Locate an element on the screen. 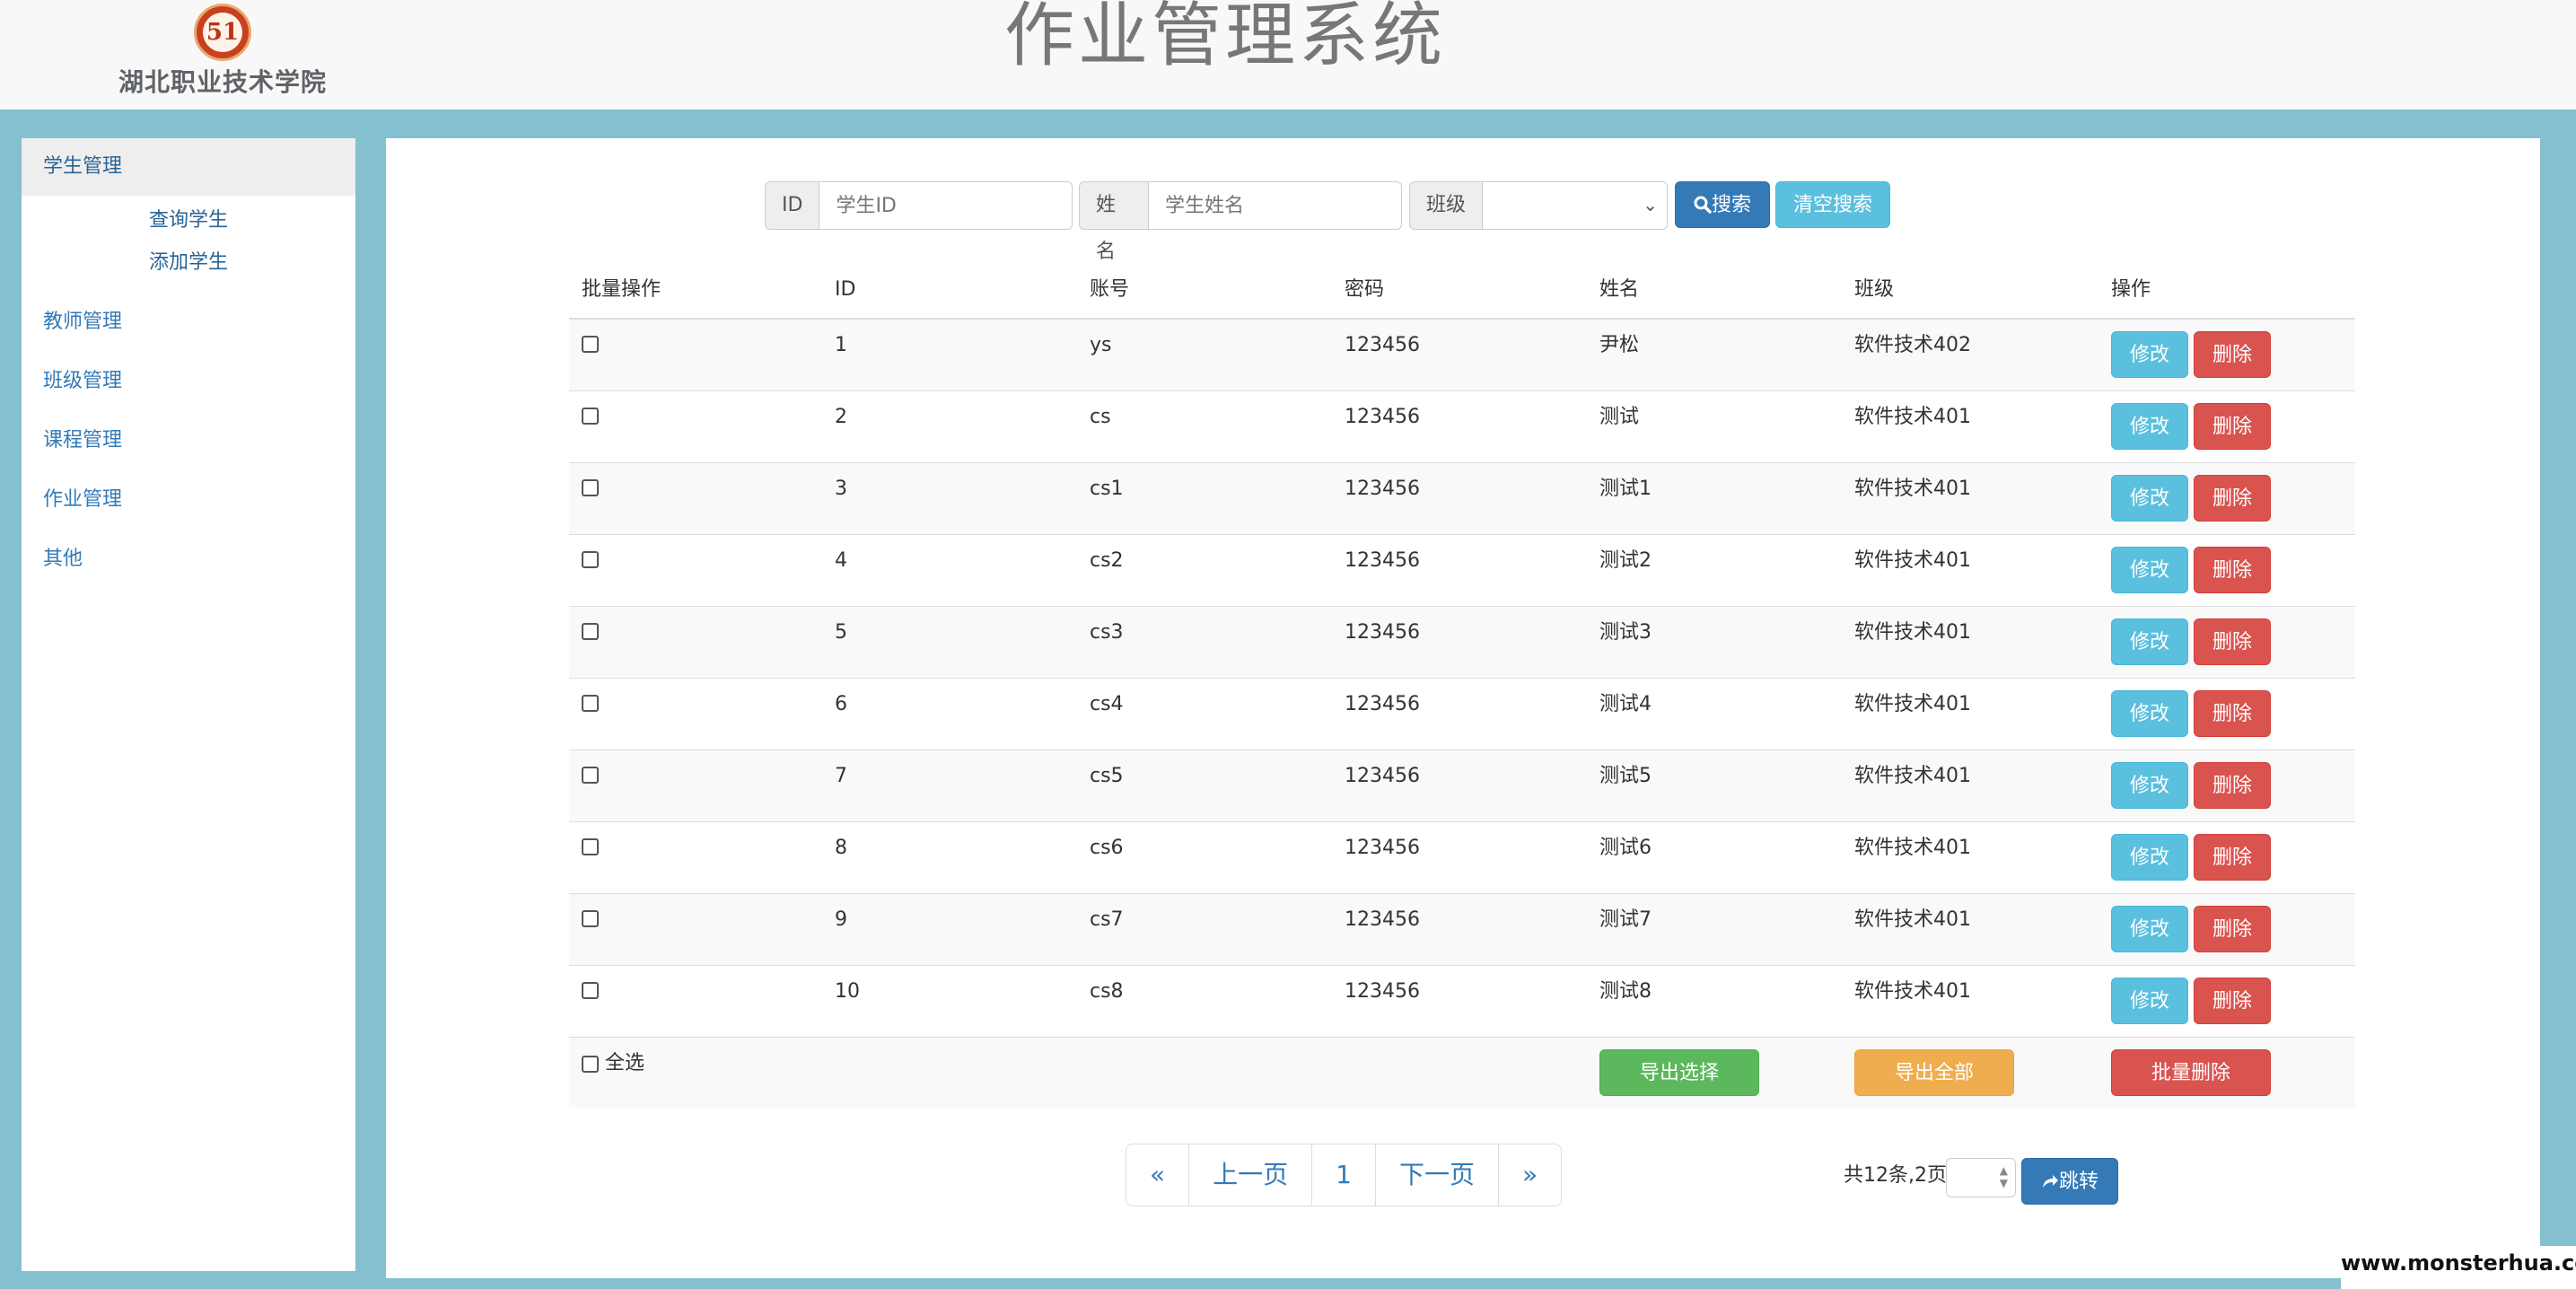  sidebar-item-query-student: 查询学生 is located at coordinates (188, 220).